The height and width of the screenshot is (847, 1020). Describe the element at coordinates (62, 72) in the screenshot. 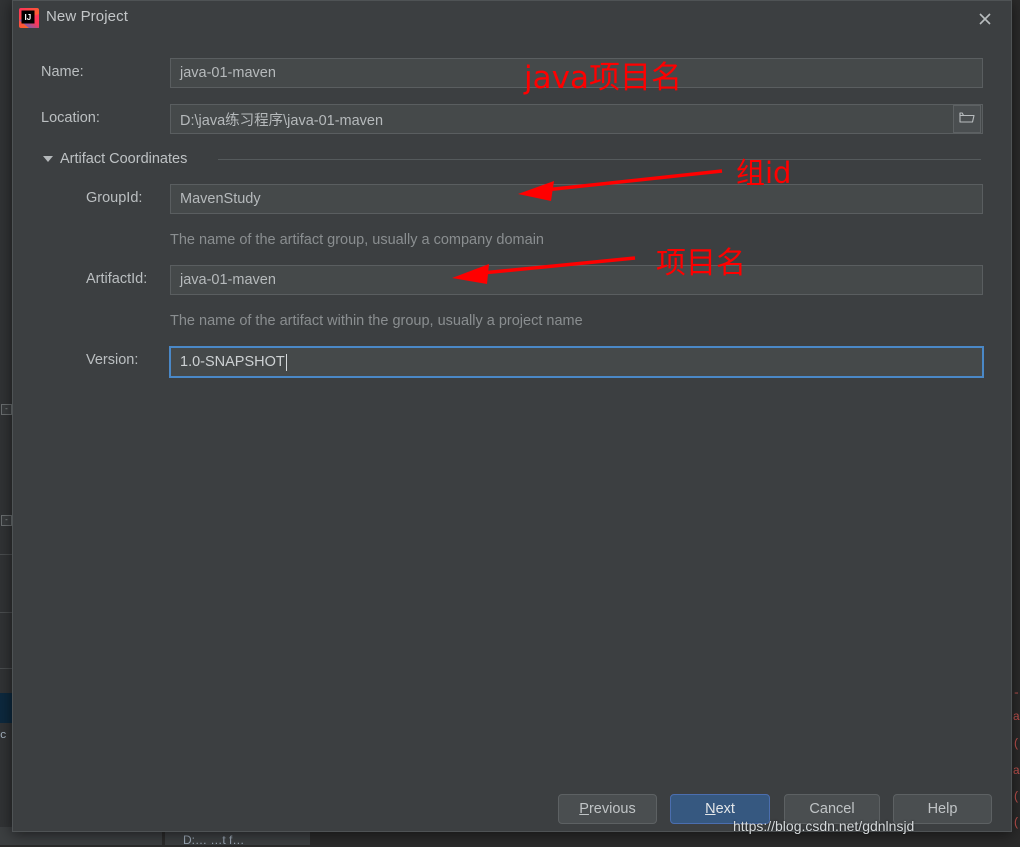

I see `name-label: Name:` at that location.